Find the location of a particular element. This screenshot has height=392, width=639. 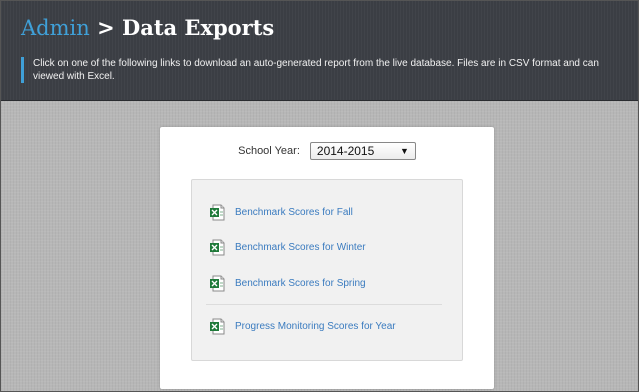

dropdown-arrow-icon: ▼ is located at coordinates (404, 151).